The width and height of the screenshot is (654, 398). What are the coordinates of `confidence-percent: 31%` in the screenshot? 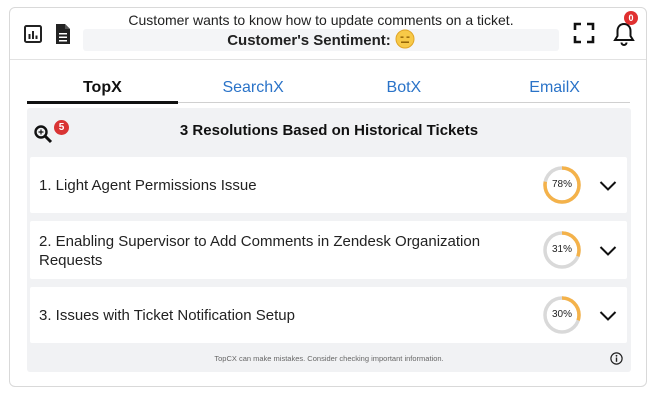 It's located at (561, 249).